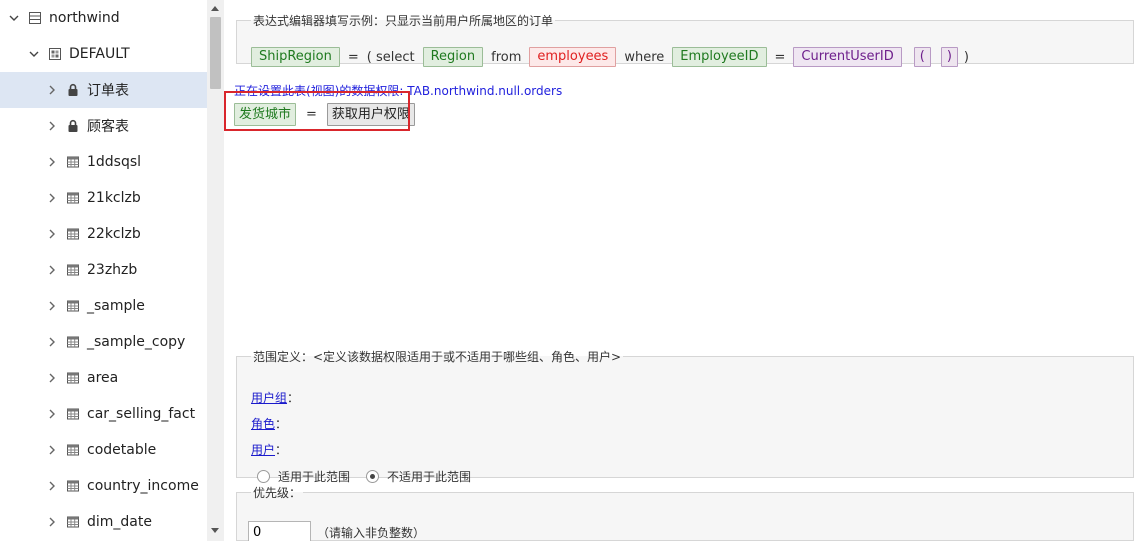 This screenshot has width=1140, height=541. Describe the element at coordinates (573, 57) in the screenshot. I see `example-token-employees: employees` at that location.